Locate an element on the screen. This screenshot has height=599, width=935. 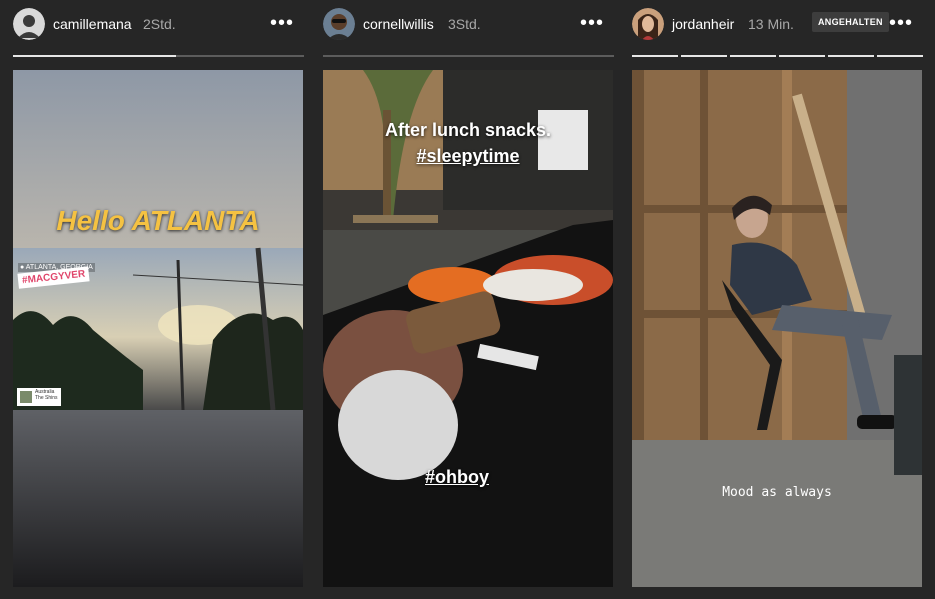
post-time: 3Std. is located at coordinates (464, 24).